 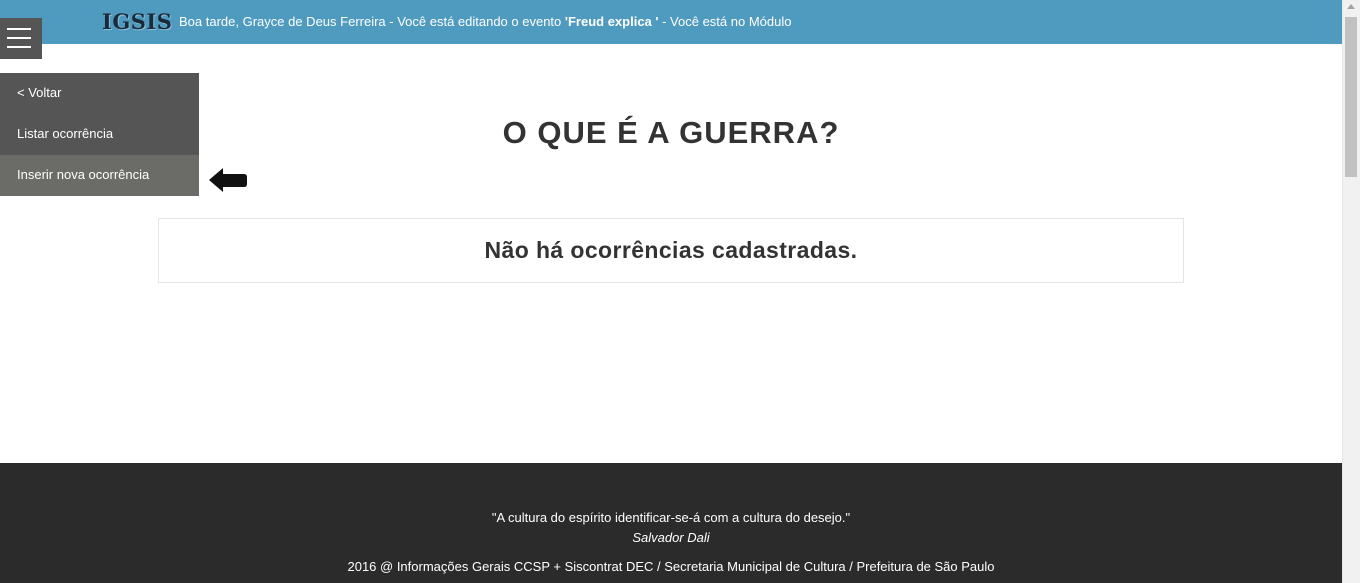 I want to click on greeting-suffix: - Você está no Módulo, so click(x=725, y=21).